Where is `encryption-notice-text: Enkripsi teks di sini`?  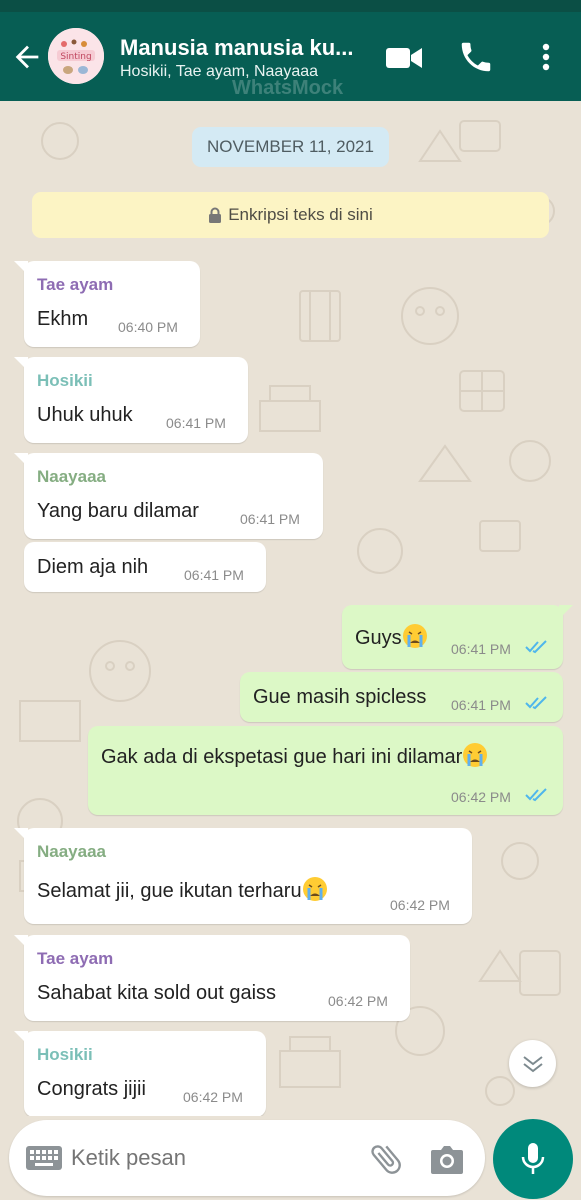 encryption-notice-text: Enkripsi teks di sini is located at coordinates (300, 214).